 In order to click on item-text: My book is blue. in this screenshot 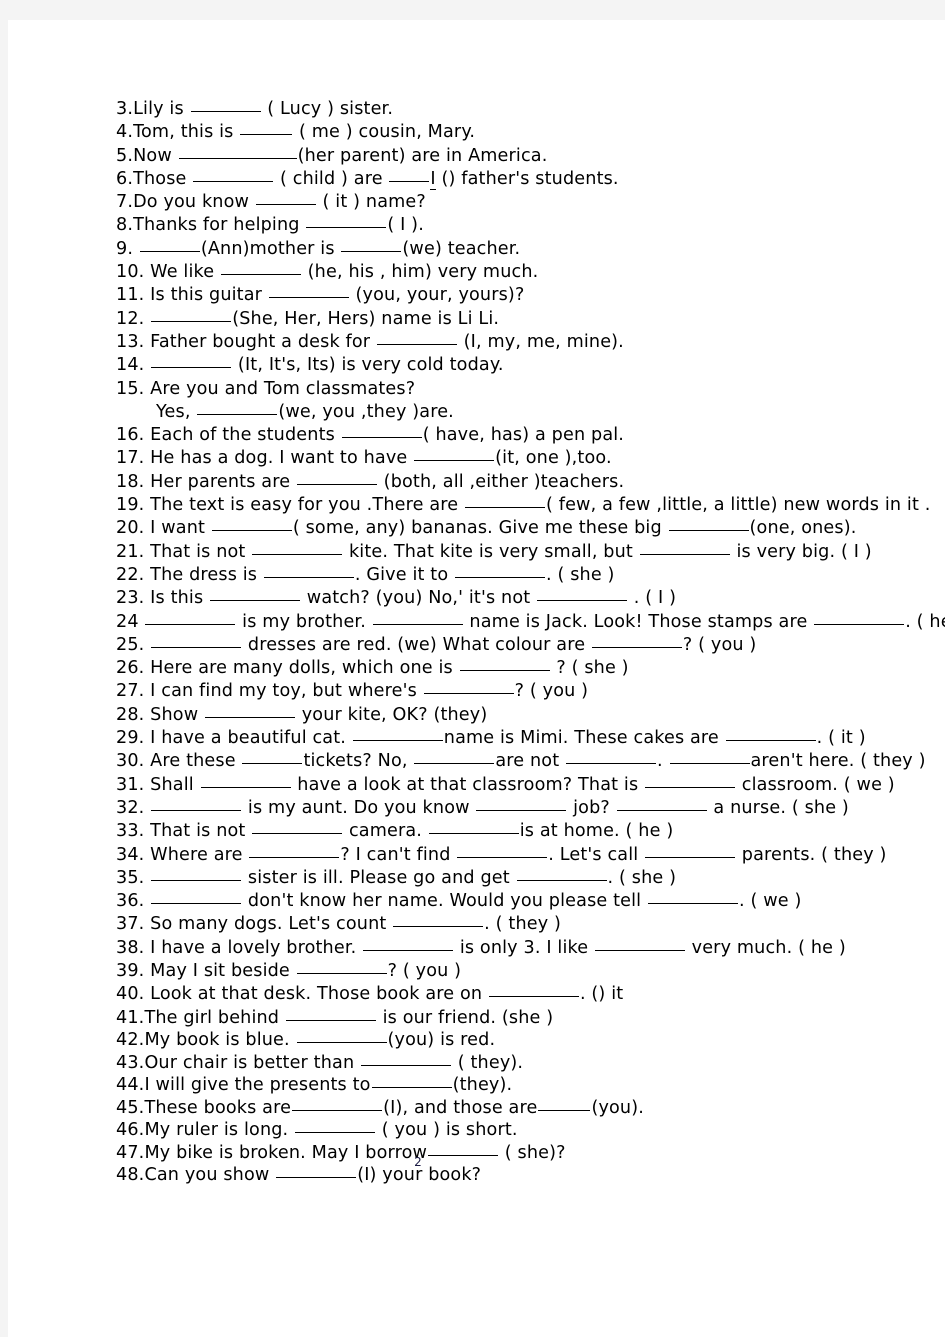, I will do `click(220, 1040)`.